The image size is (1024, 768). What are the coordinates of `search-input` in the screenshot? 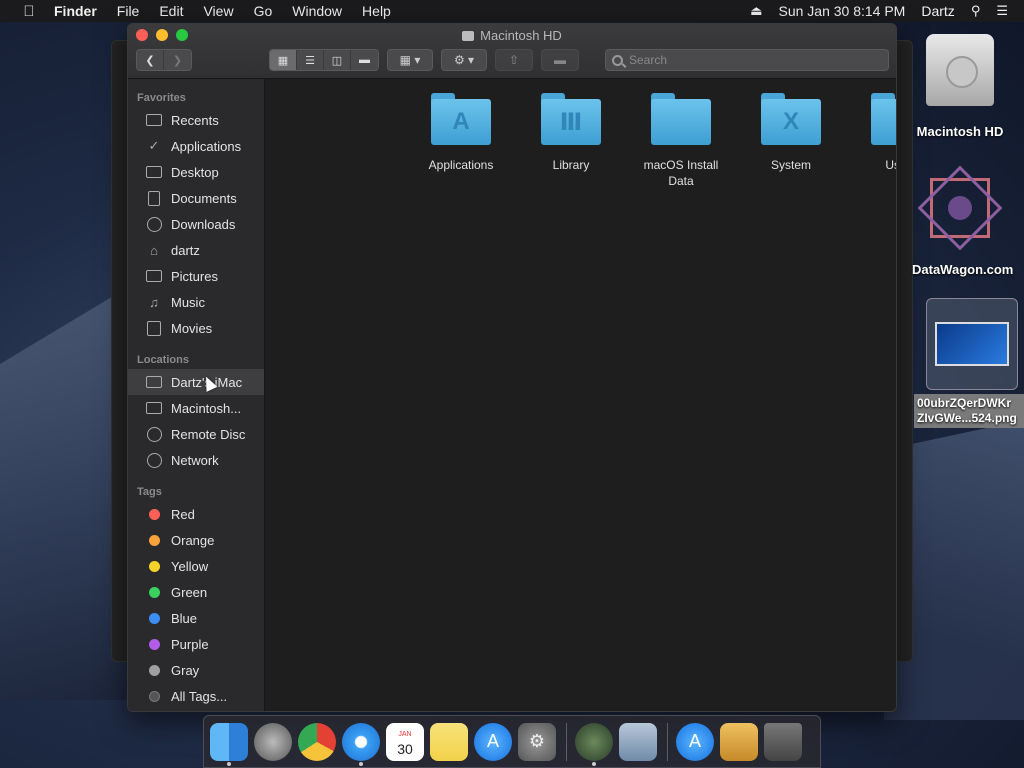 It's located at (749, 60).